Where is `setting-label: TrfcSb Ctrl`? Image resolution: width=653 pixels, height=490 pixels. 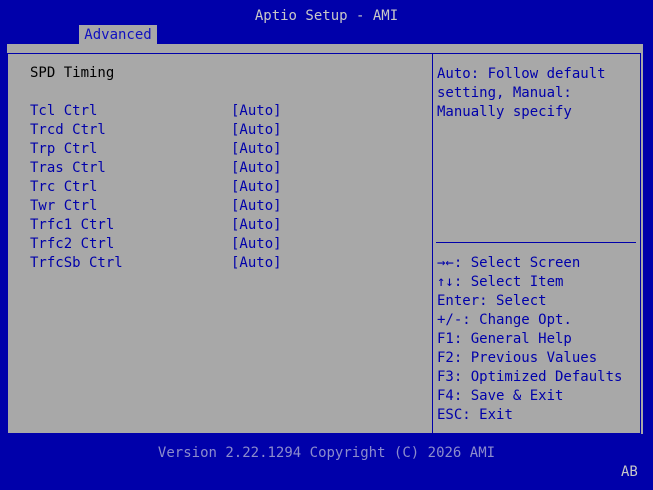 setting-label: TrfcSb Ctrl is located at coordinates (76, 263).